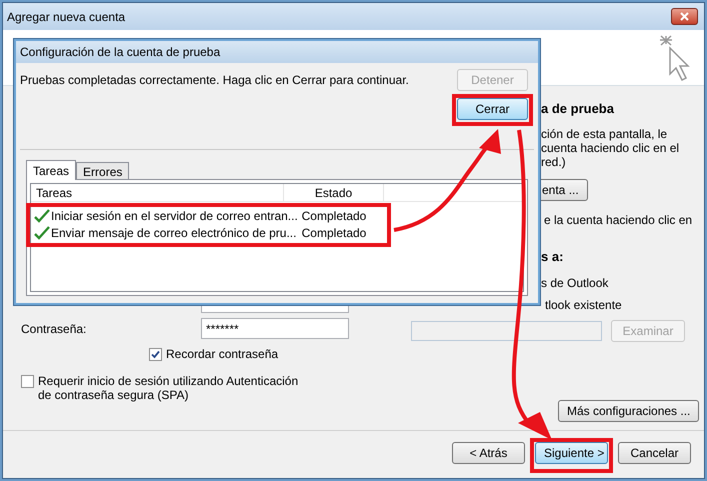  Describe the element at coordinates (222, 354) in the screenshot. I see `remember-label: Recordar contraseña` at that location.